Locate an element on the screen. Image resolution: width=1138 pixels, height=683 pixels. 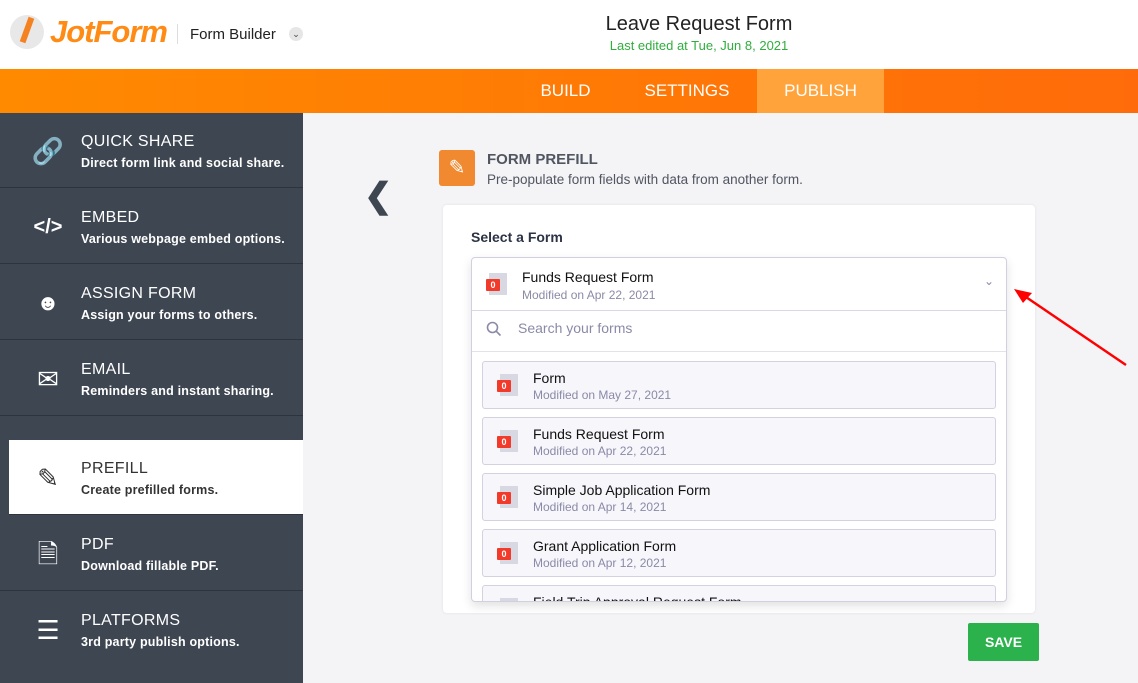
chevron-down-icon: ⌄ is located at coordinates (989, 281).